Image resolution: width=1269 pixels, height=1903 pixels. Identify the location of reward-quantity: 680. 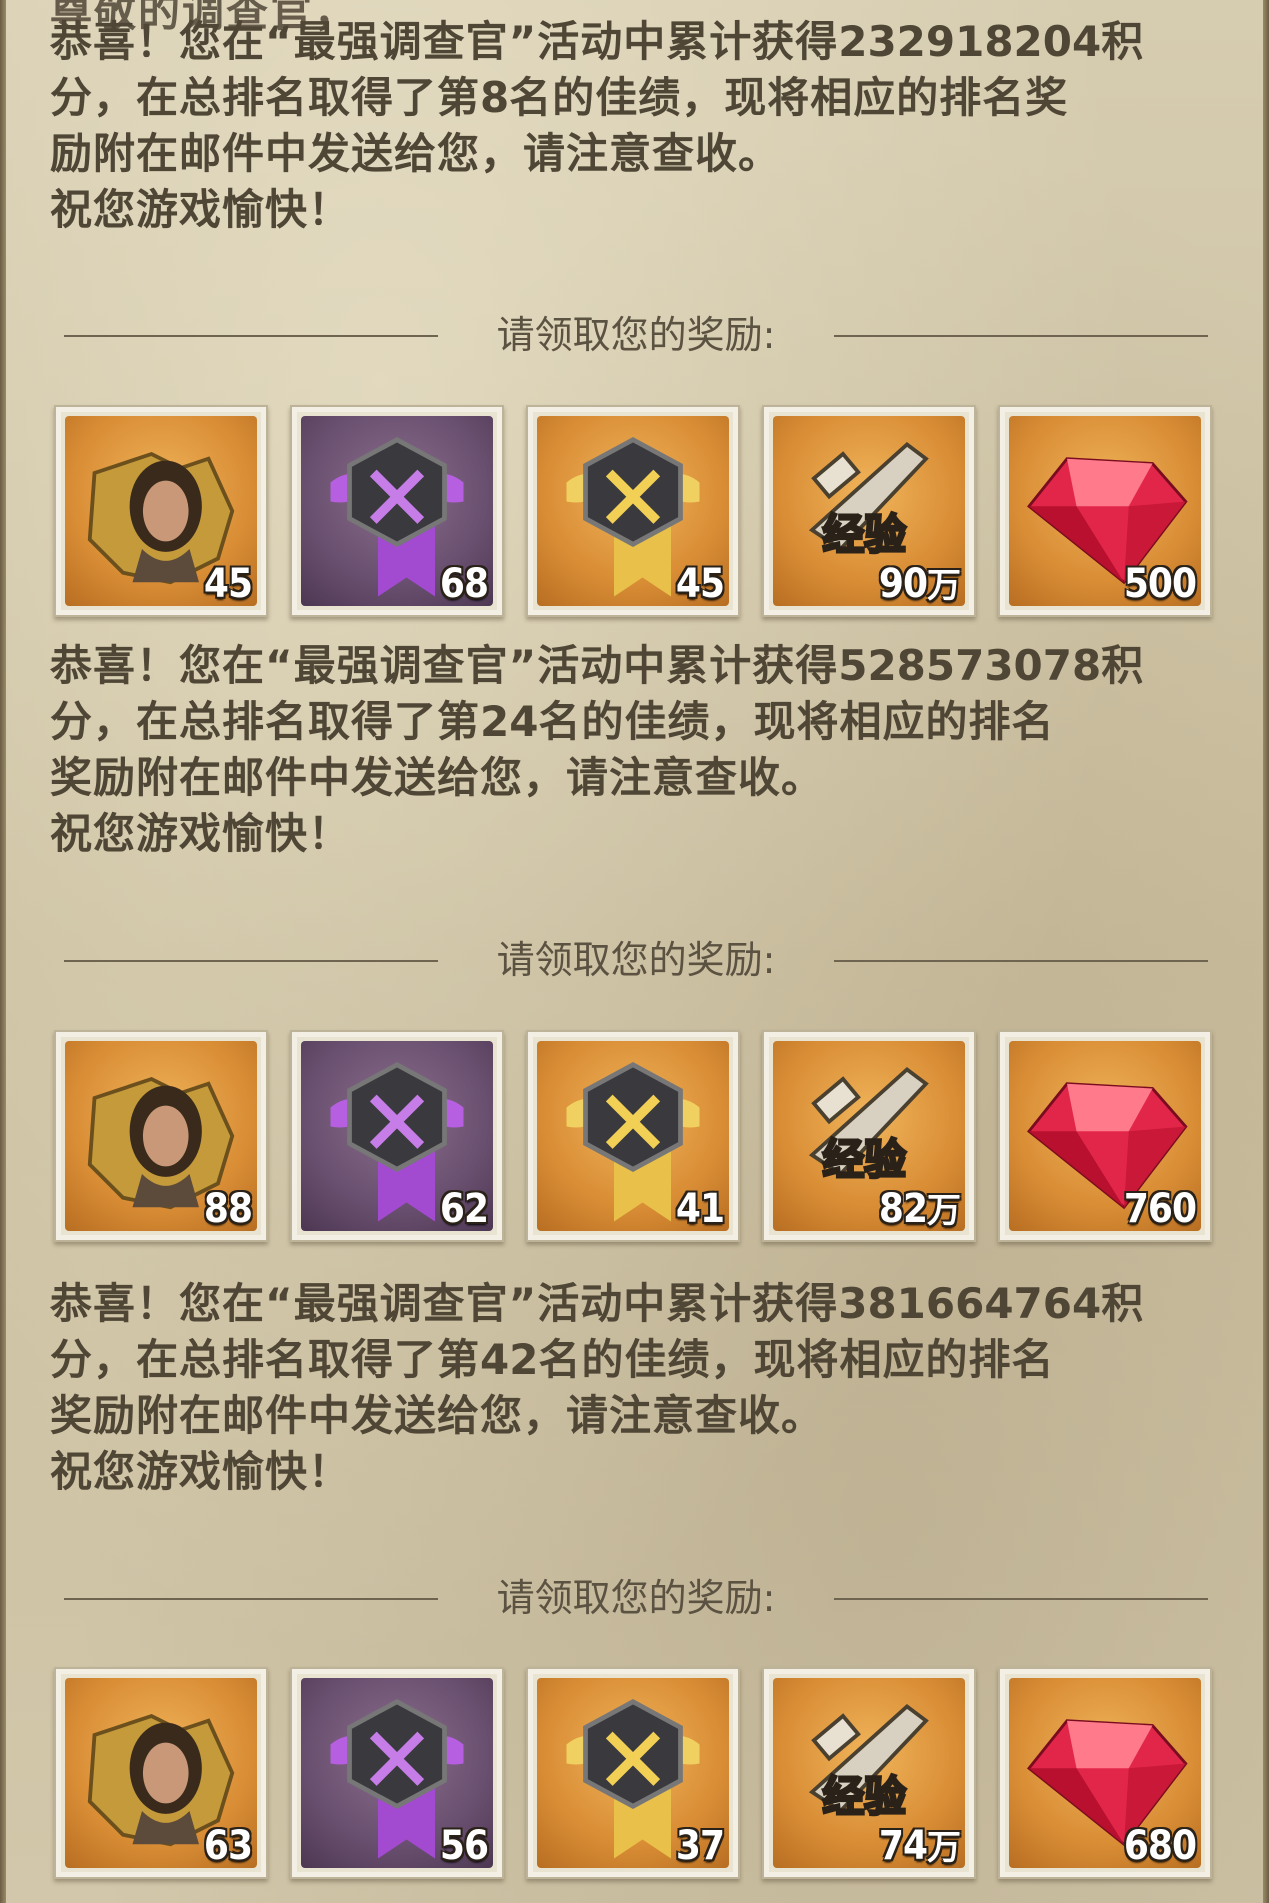
(1160, 1846).